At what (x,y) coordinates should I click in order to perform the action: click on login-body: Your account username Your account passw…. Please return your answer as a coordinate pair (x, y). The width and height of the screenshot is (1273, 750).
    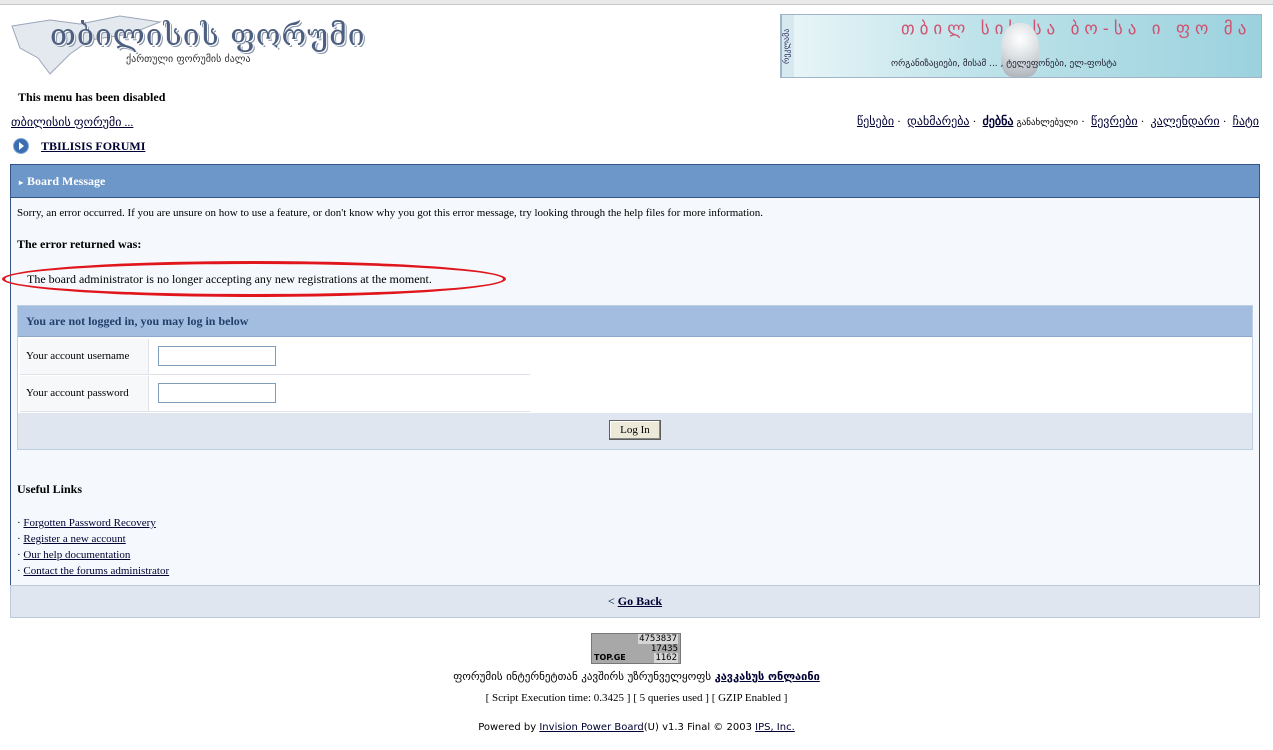
    Looking at the image, I should click on (635, 375).